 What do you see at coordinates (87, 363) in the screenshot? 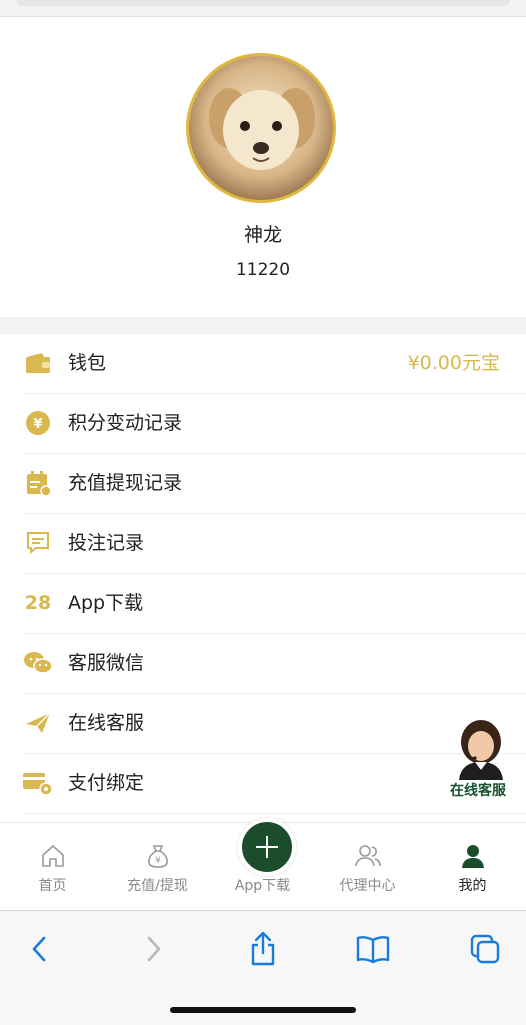
I see `menu-label: 钱包` at bounding box center [87, 363].